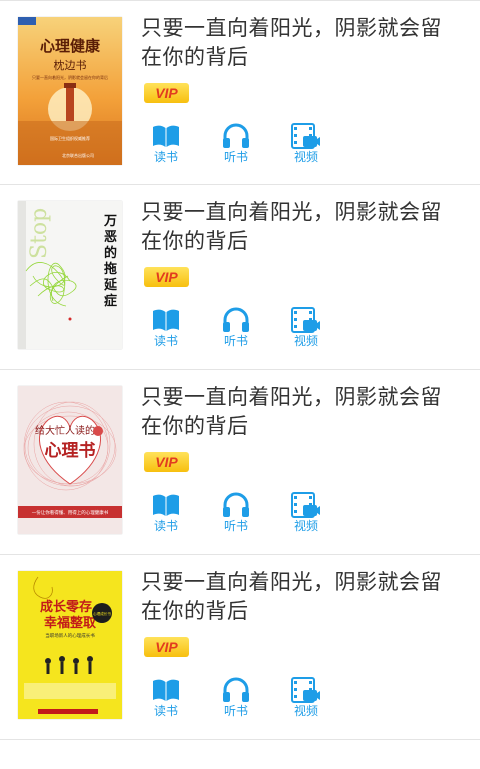 The width and height of the screenshot is (480, 769). I want to click on cover-line1: 成长零存, so click(66, 607).